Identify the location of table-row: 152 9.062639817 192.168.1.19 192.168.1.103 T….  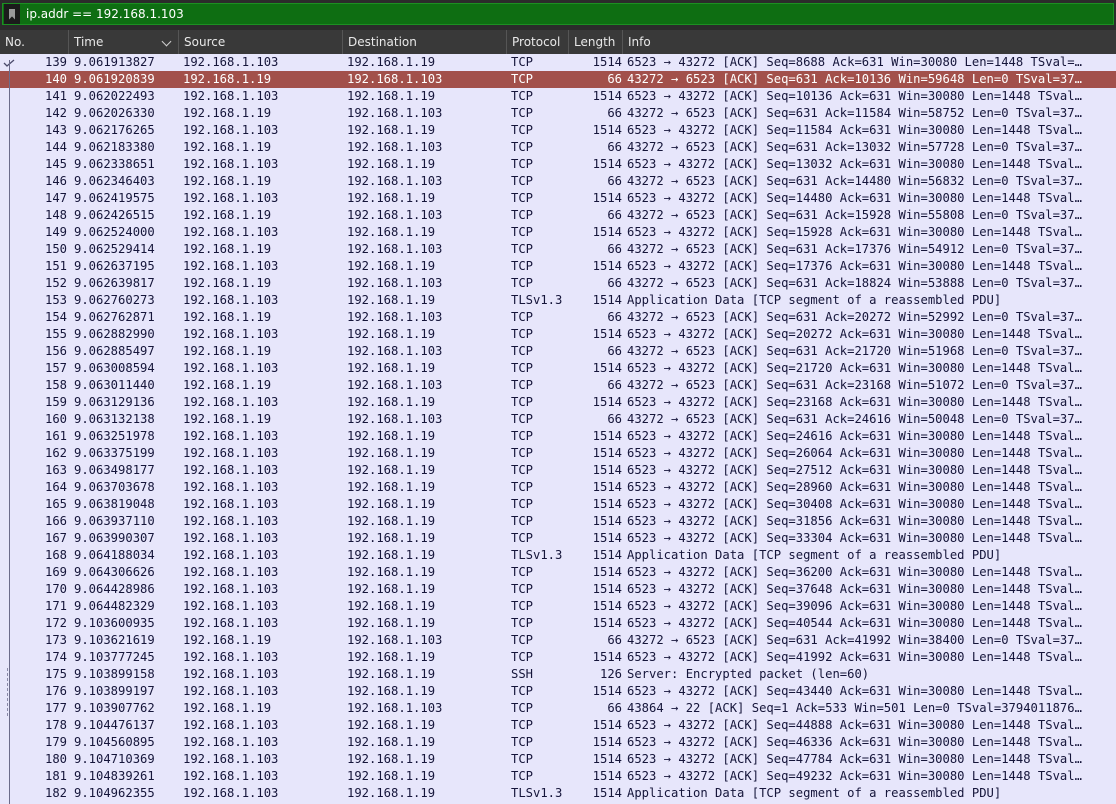
(558, 283).